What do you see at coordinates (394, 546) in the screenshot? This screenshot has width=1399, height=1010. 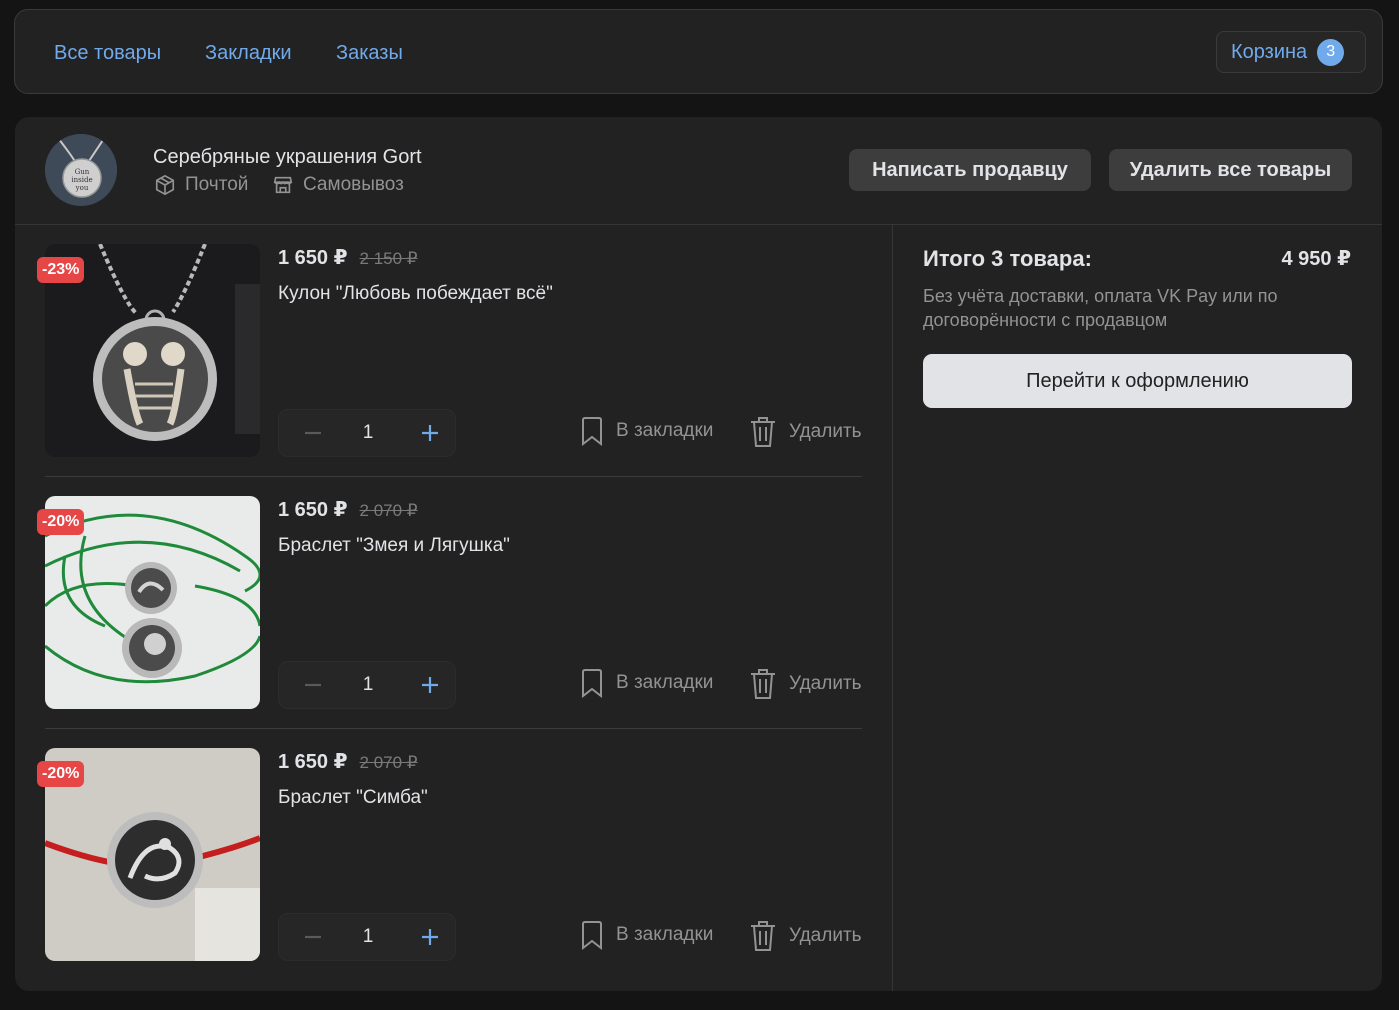 I see `item-title: Браслет "Змея и Лягушка"` at bounding box center [394, 546].